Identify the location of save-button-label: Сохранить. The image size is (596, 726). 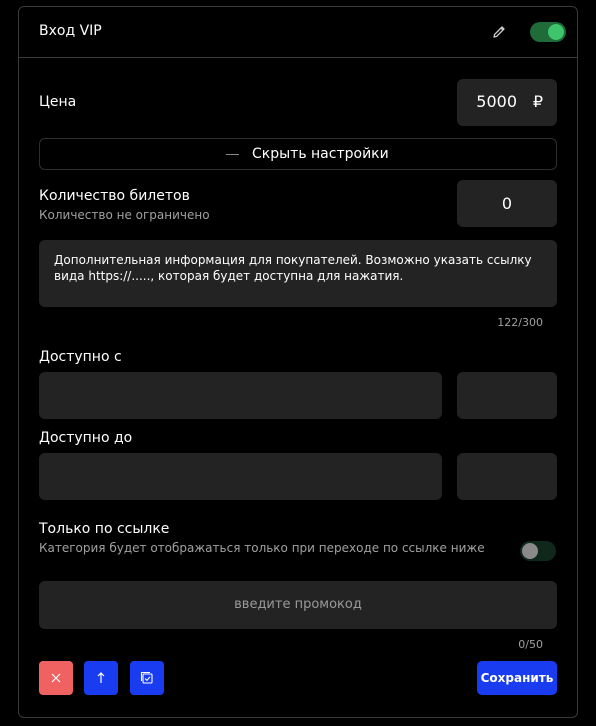
(517, 678).